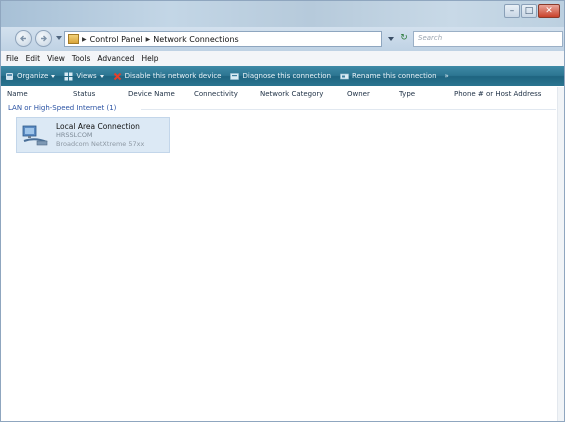 The image size is (565, 422). I want to click on views-label: Views, so click(86, 76).